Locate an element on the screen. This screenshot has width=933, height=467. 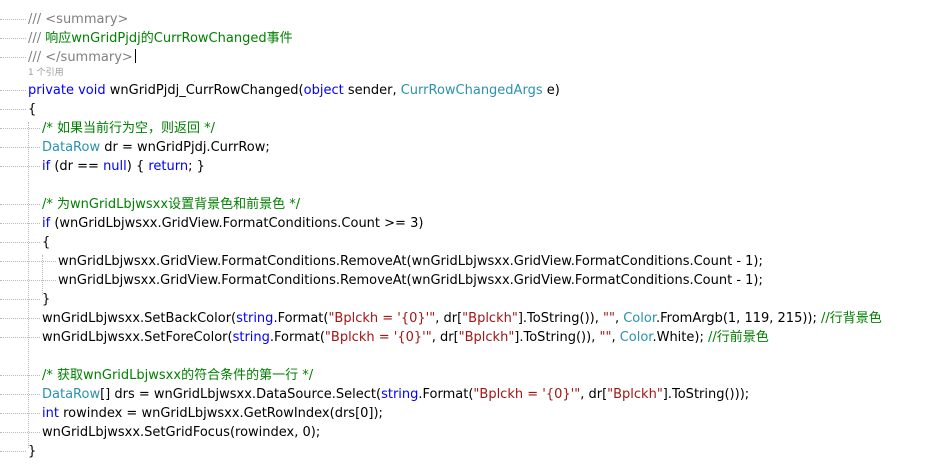
code-line: if (dr == null) { return; } is located at coordinates (123, 166).